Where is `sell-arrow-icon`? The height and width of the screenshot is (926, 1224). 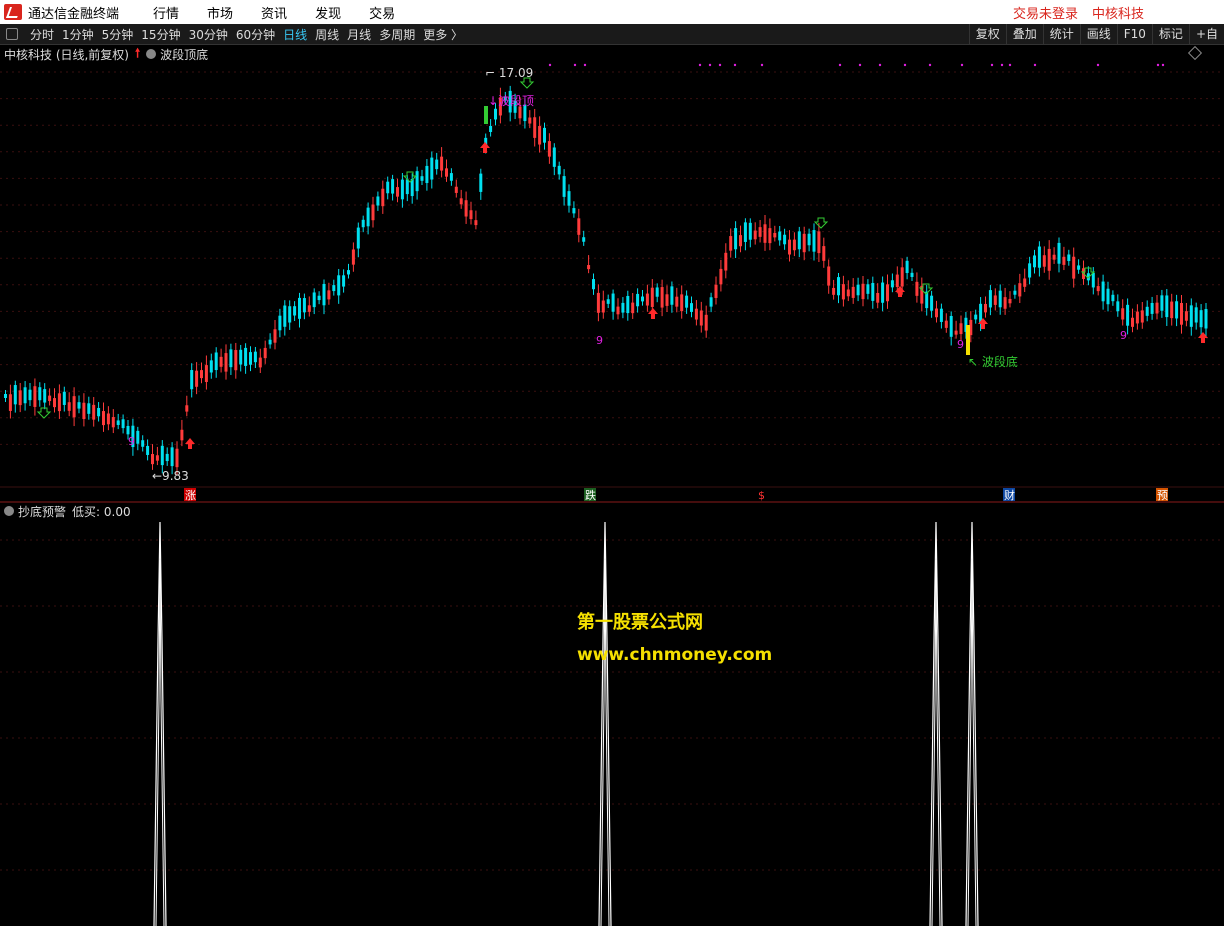
sell-arrow-icon is located at coordinates (821, 223).